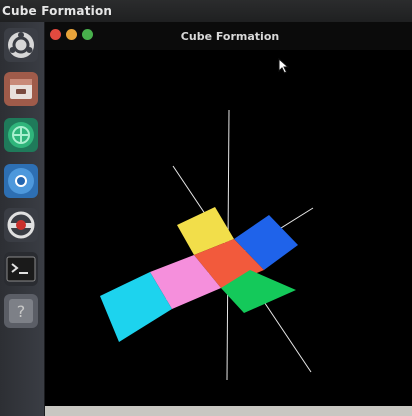 The height and width of the screenshot is (416, 412). What do you see at coordinates (71, 34) in the screenshot?
I see `window-minimize-button` at bounding box center [71, 34].